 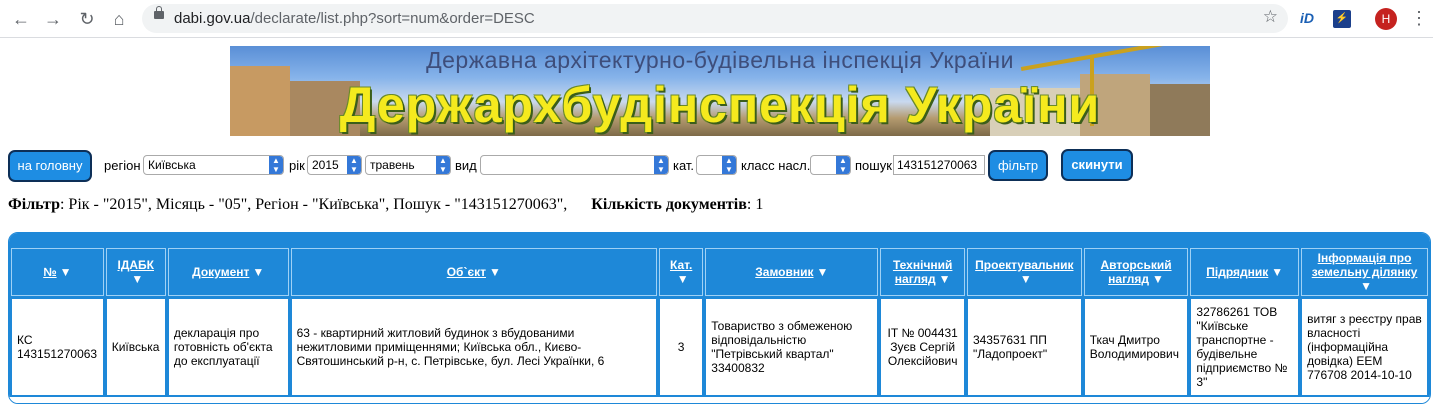 I want to click on region-select: Київська ▲ ▼, so click(x=213, y=165).